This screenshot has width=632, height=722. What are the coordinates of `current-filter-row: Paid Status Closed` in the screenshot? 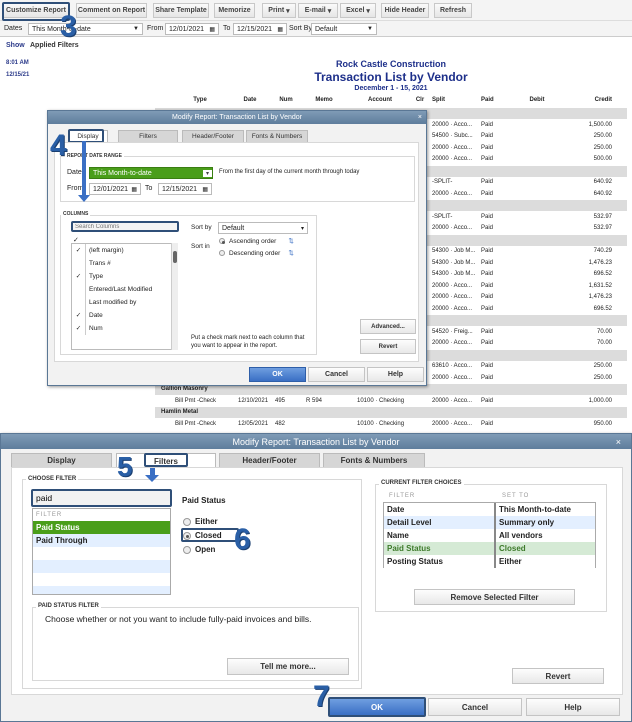 It's located at (489, 548).